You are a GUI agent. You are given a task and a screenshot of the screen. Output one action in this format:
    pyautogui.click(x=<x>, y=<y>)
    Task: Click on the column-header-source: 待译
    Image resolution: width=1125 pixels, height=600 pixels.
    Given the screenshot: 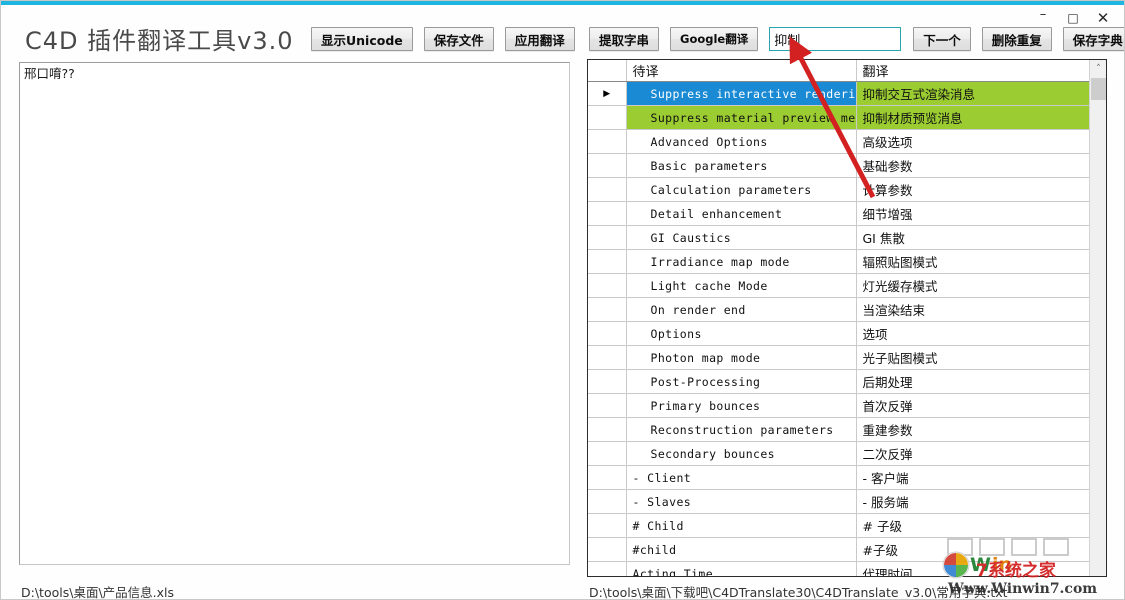 What is the action you would take?
    pyautogui.click(x=741, y=71)
    